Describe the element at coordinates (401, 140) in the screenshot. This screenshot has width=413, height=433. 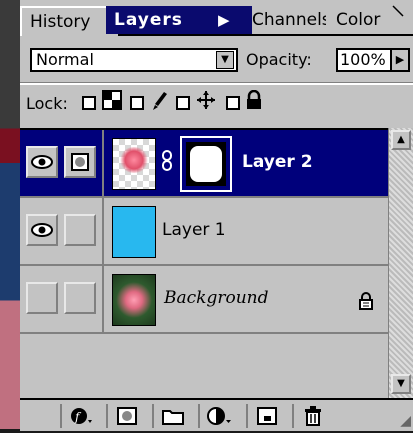
I see `scroll-up-icon: ▲` at that location.